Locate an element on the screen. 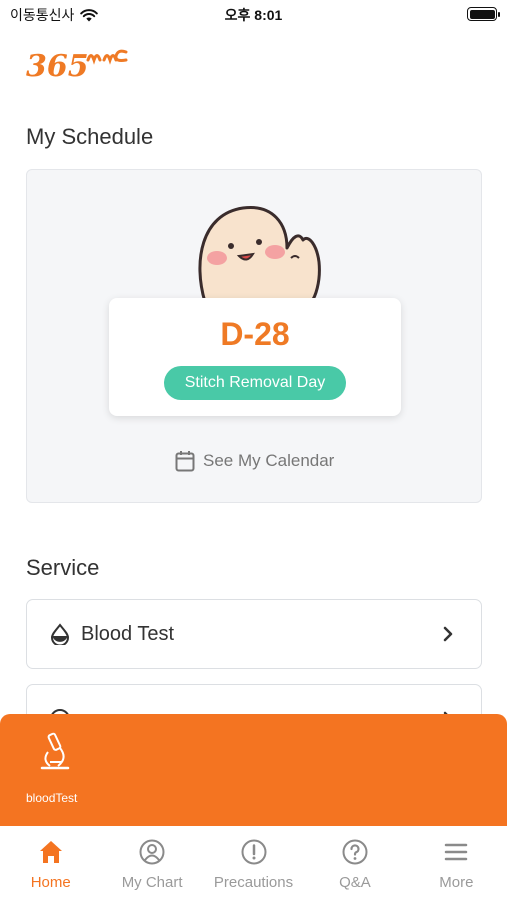  tab-label: Q&A is located at coordinates (355, 882).